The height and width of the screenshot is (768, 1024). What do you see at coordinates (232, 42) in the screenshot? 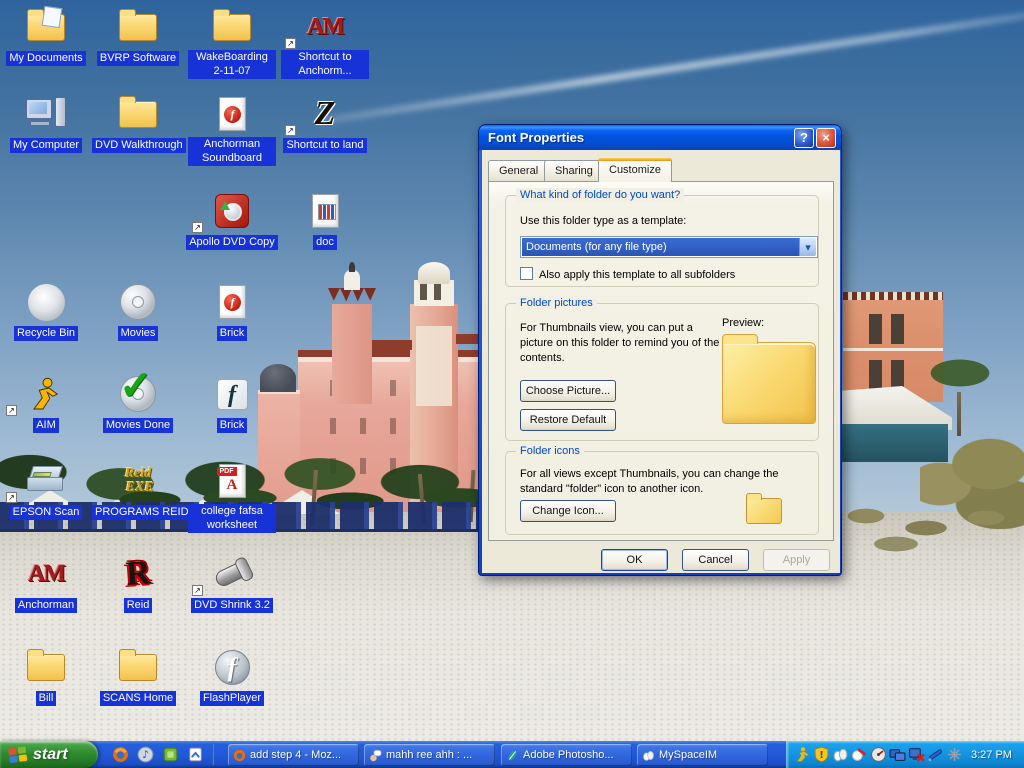
I see `desktop-icon-wakeboarding: WakeBoarding 2-11-07` at bounding box center [232, 42].